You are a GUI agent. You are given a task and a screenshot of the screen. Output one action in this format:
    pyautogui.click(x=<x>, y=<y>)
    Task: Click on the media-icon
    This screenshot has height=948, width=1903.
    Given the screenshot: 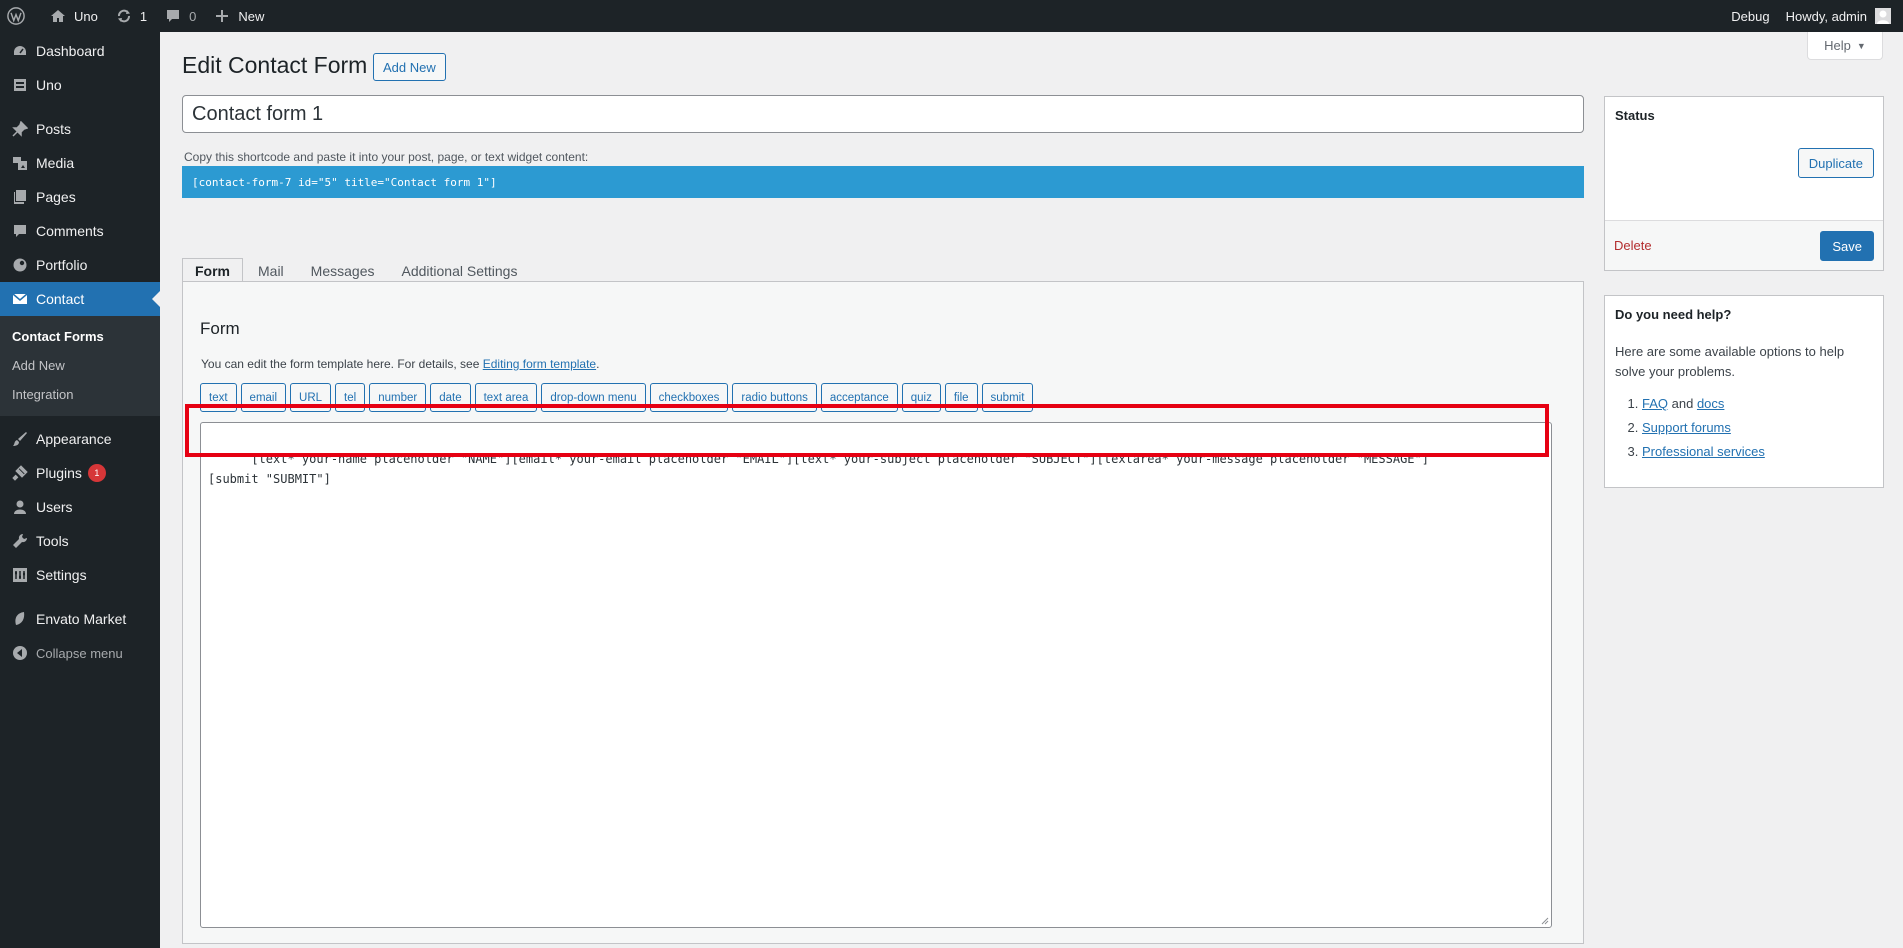 What is the action you would take?
    pyautogui.click(x=20, y=163)
    